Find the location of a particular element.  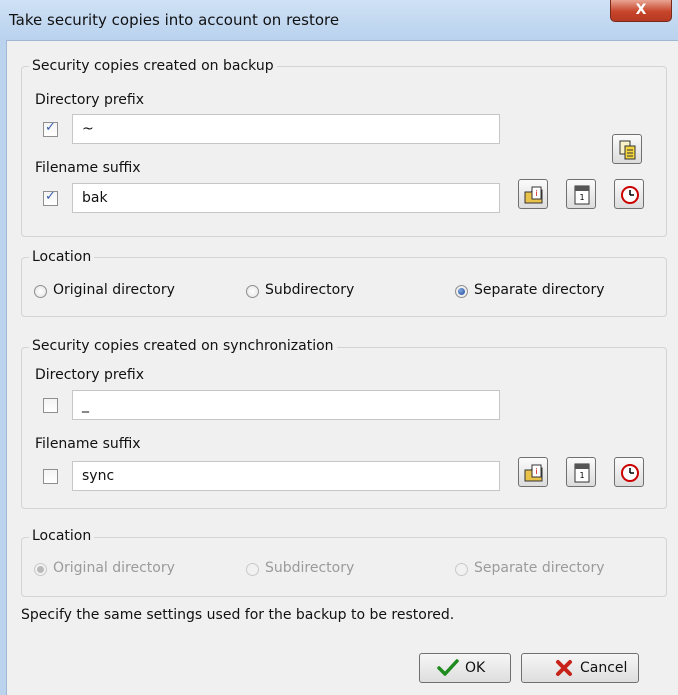

cancel-label: Cancel is located at coordinates (604, 668).